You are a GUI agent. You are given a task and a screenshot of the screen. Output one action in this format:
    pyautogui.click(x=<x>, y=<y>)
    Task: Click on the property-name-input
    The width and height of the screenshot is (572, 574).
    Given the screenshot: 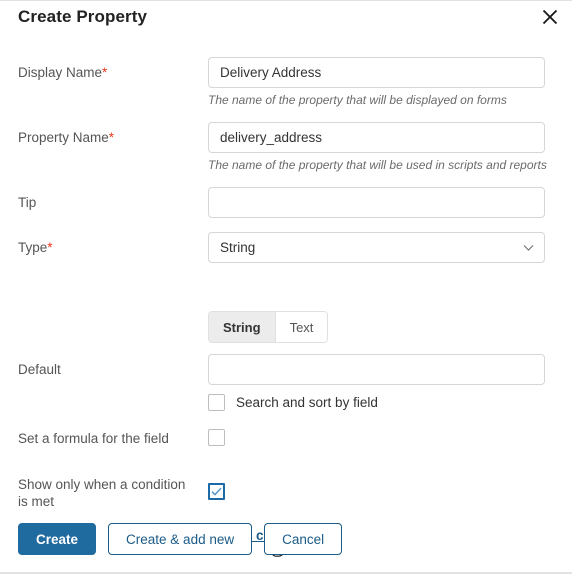 What is the action you would take?
    pyautogui.click(x=376, y=137)
    